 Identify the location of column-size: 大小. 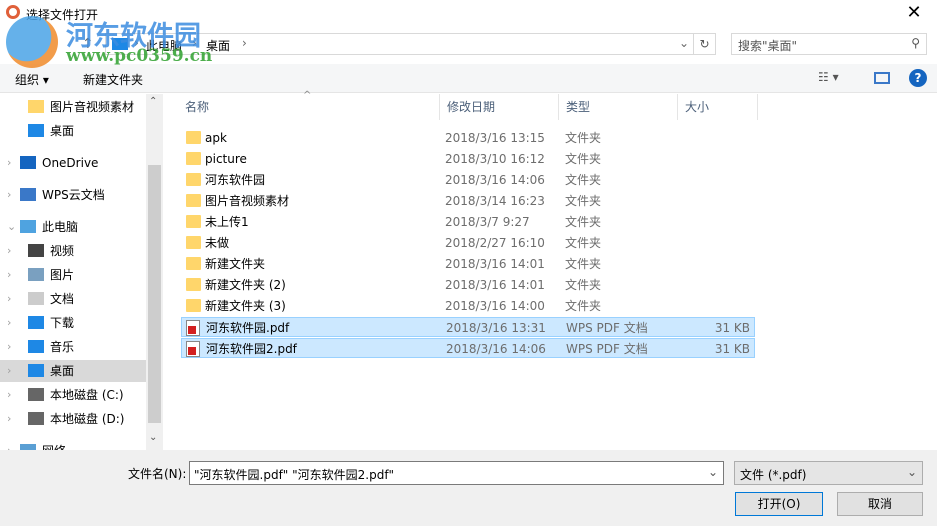
(718, 107).